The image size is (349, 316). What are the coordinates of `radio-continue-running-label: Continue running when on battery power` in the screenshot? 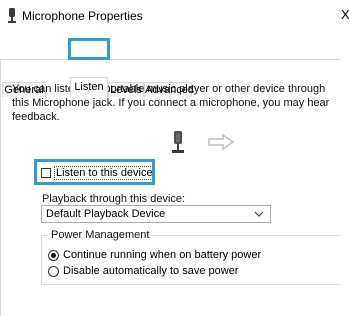 It's located at (162, 255).